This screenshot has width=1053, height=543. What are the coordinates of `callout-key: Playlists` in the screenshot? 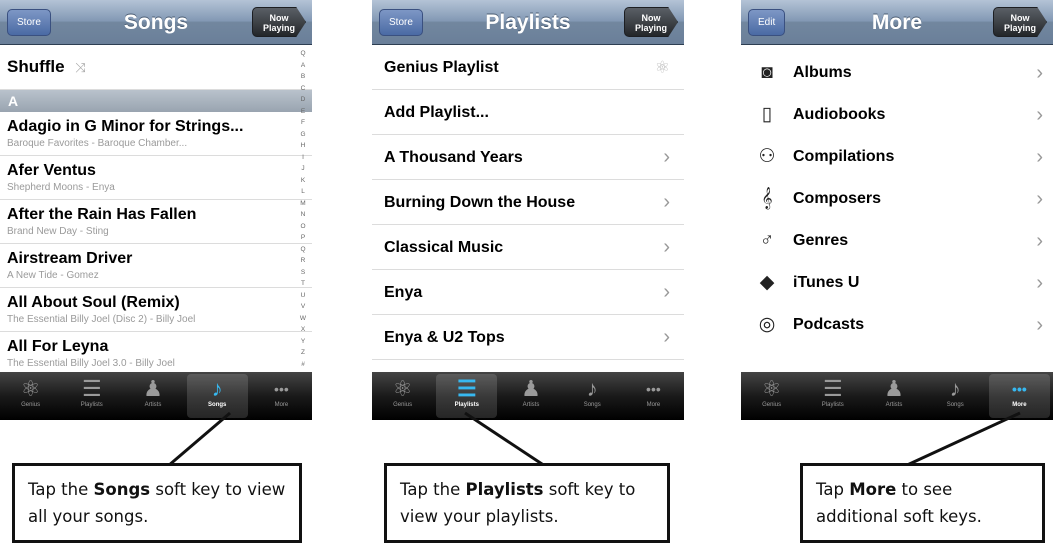 It's located at (504, 489).